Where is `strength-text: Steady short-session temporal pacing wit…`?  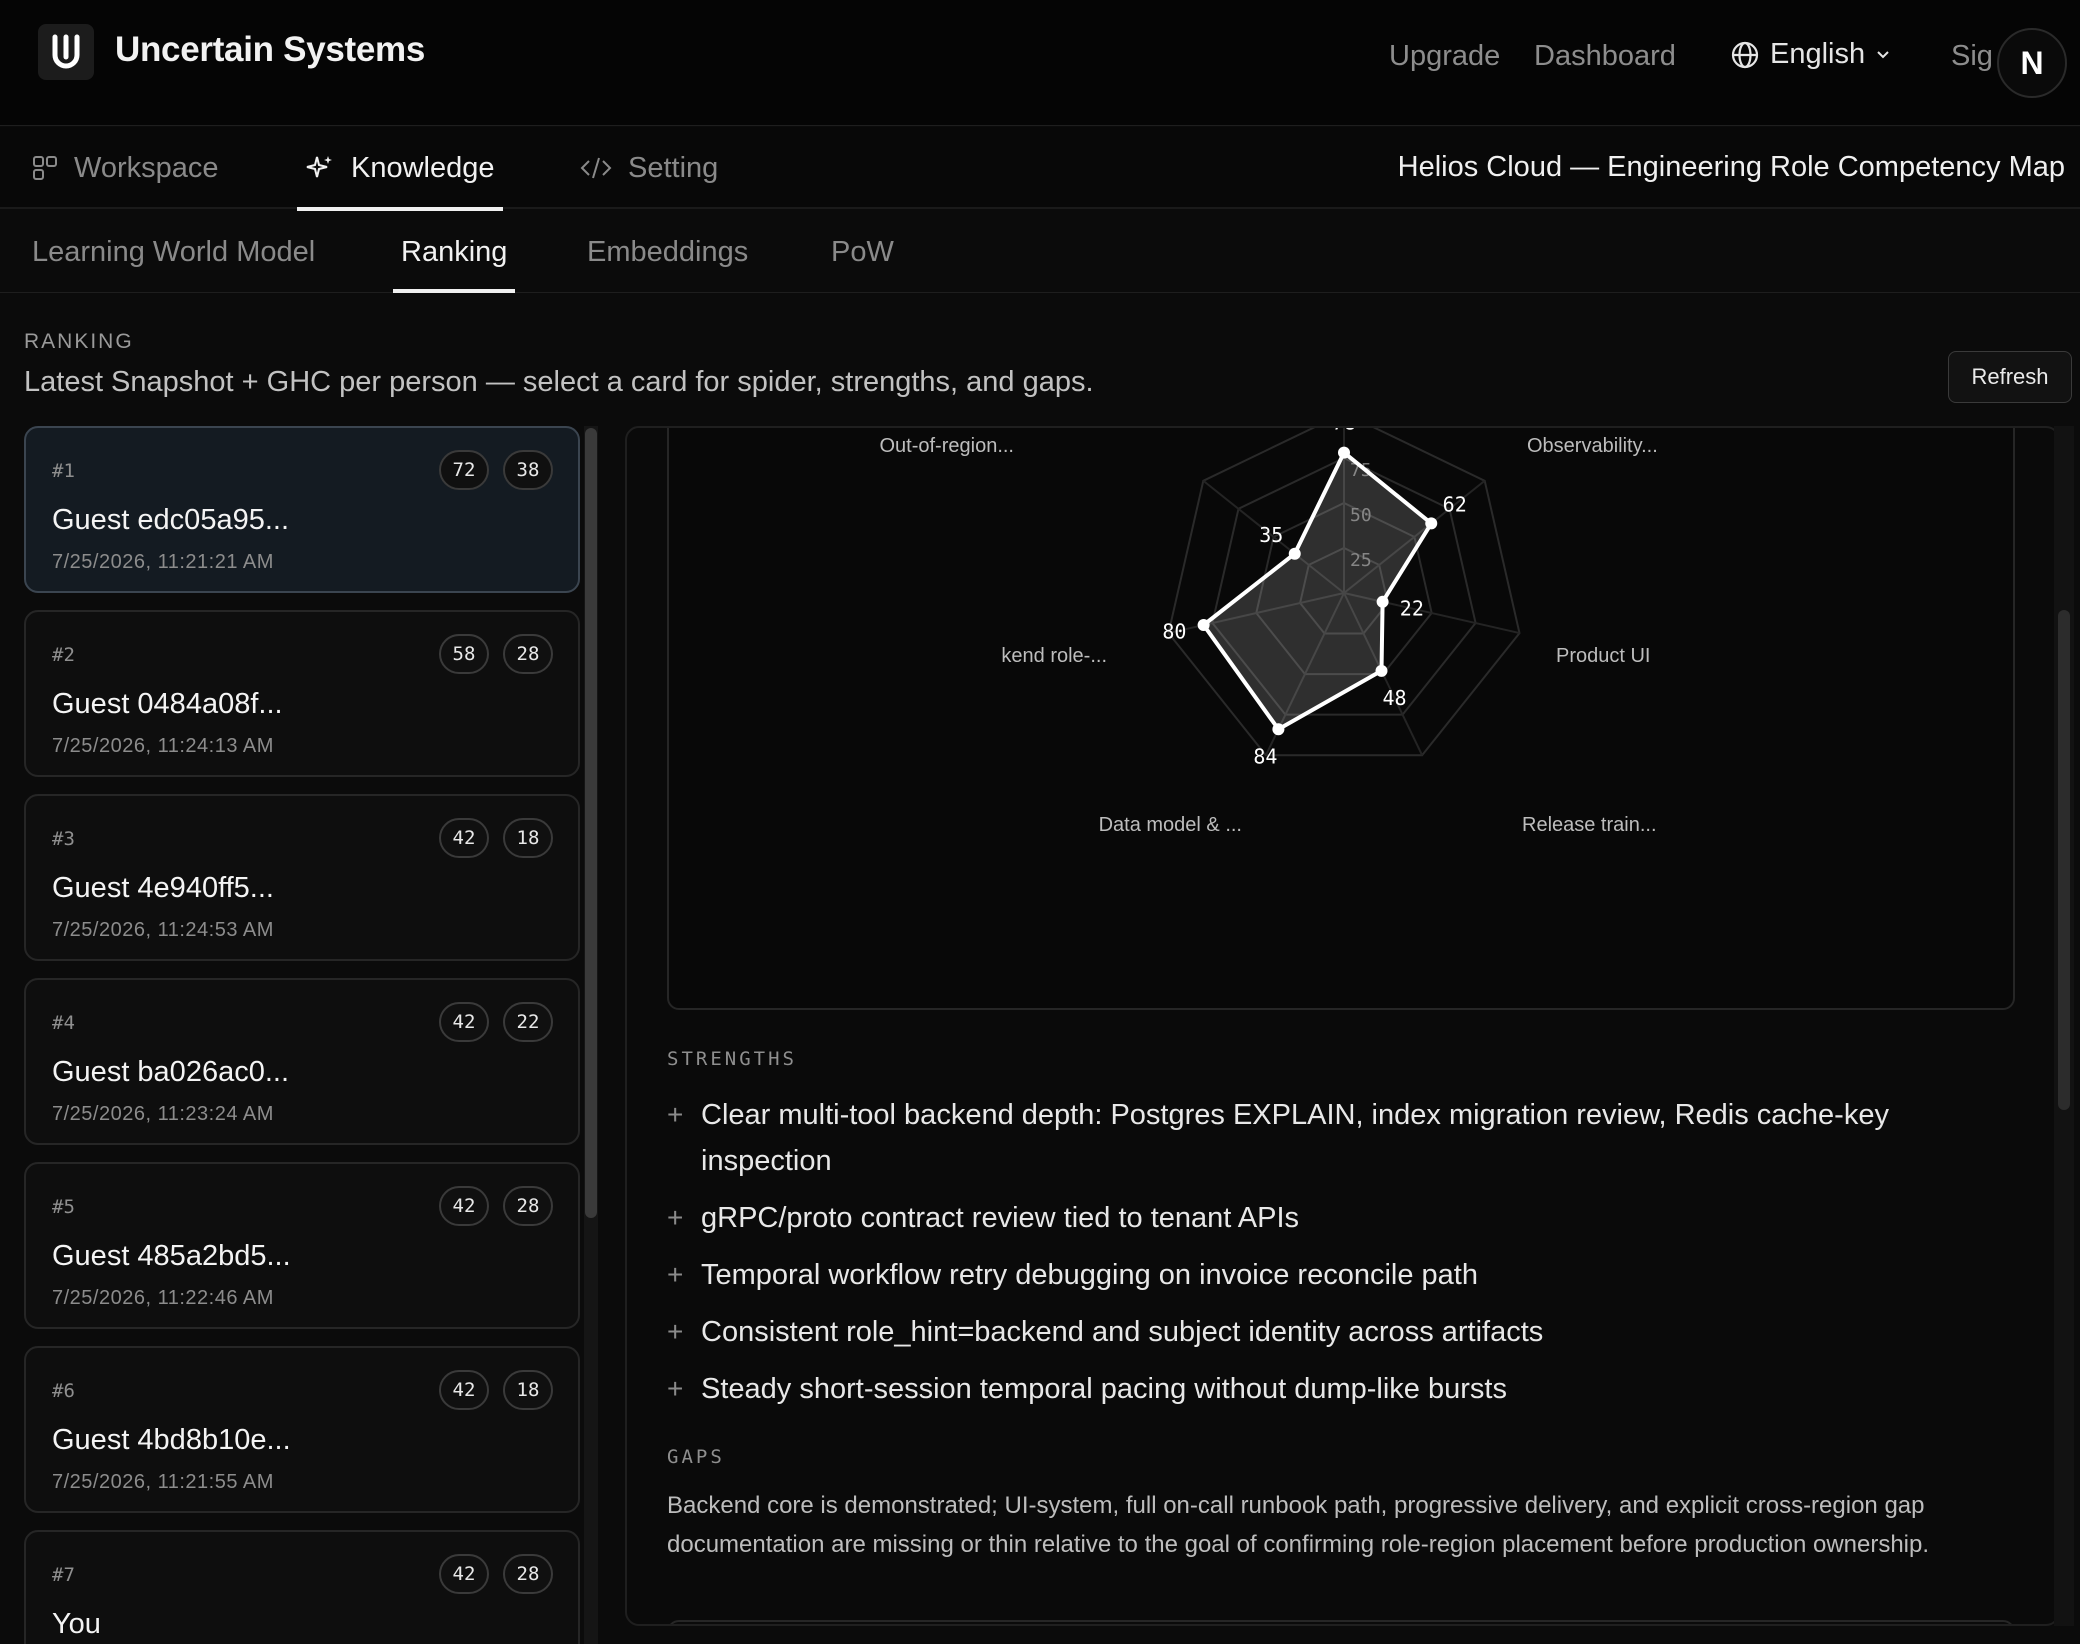
strength-text: Steady short-session temporal pacing wit… is located at coordinates (1104, 1389).